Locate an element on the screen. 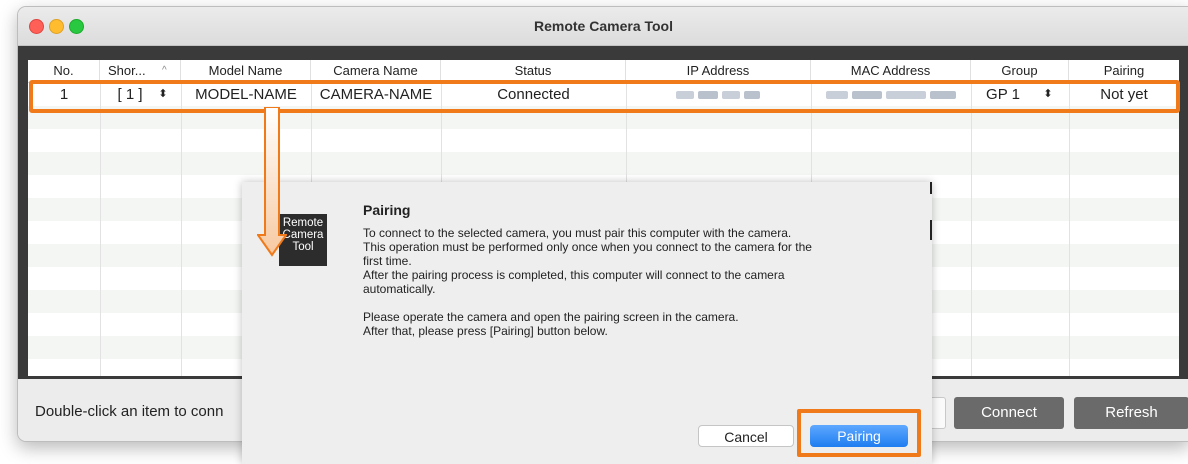 This screenshot has height=464, width=1188. window-title: Remote Camera Tool is located at coordinates (603, 26).